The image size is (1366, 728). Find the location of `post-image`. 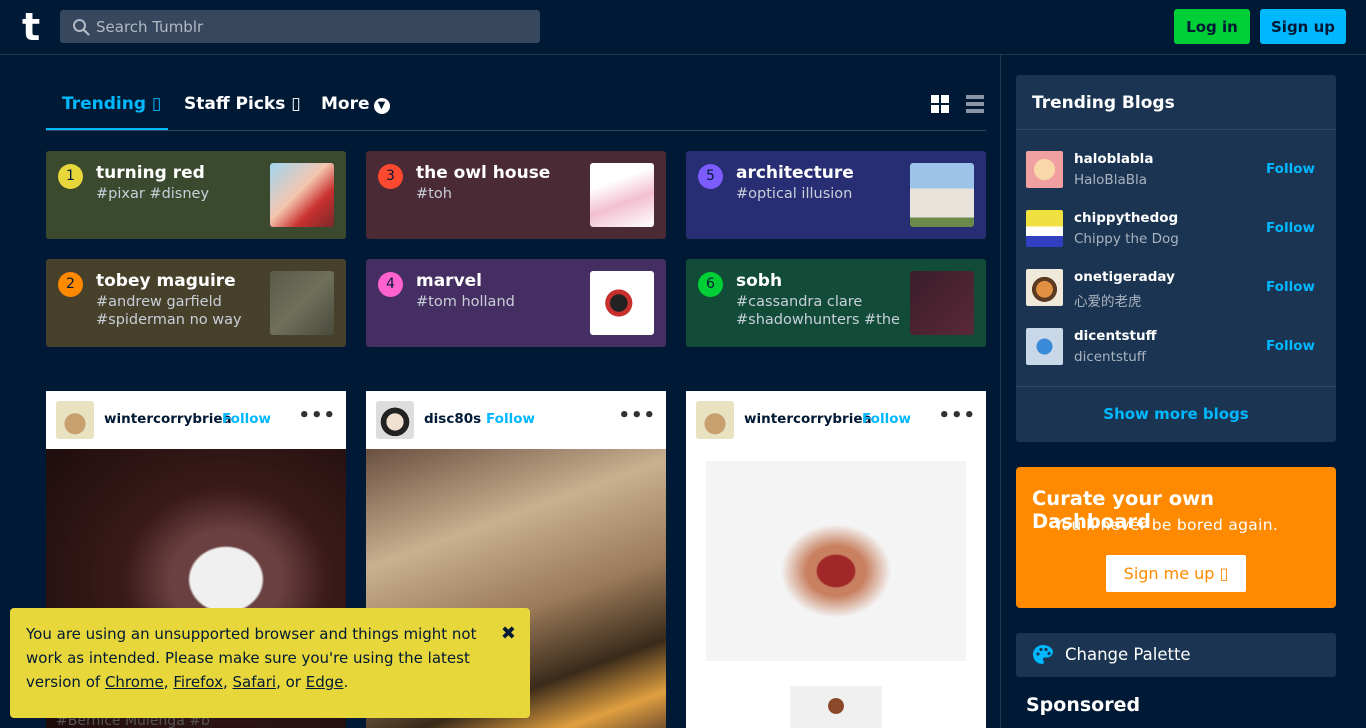

post-image is located at coordinates (836, 561).